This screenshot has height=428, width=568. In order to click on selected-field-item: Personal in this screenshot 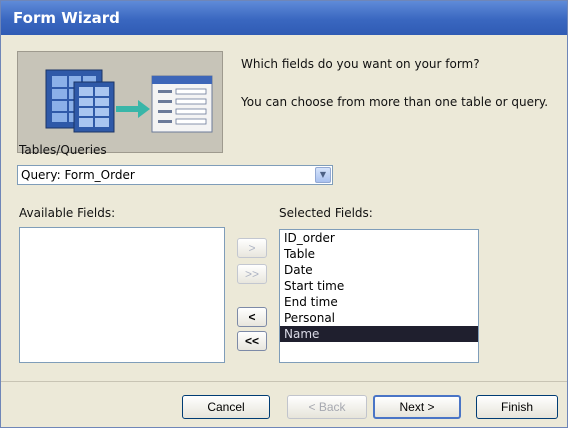, I will do `click(379, 318)`.